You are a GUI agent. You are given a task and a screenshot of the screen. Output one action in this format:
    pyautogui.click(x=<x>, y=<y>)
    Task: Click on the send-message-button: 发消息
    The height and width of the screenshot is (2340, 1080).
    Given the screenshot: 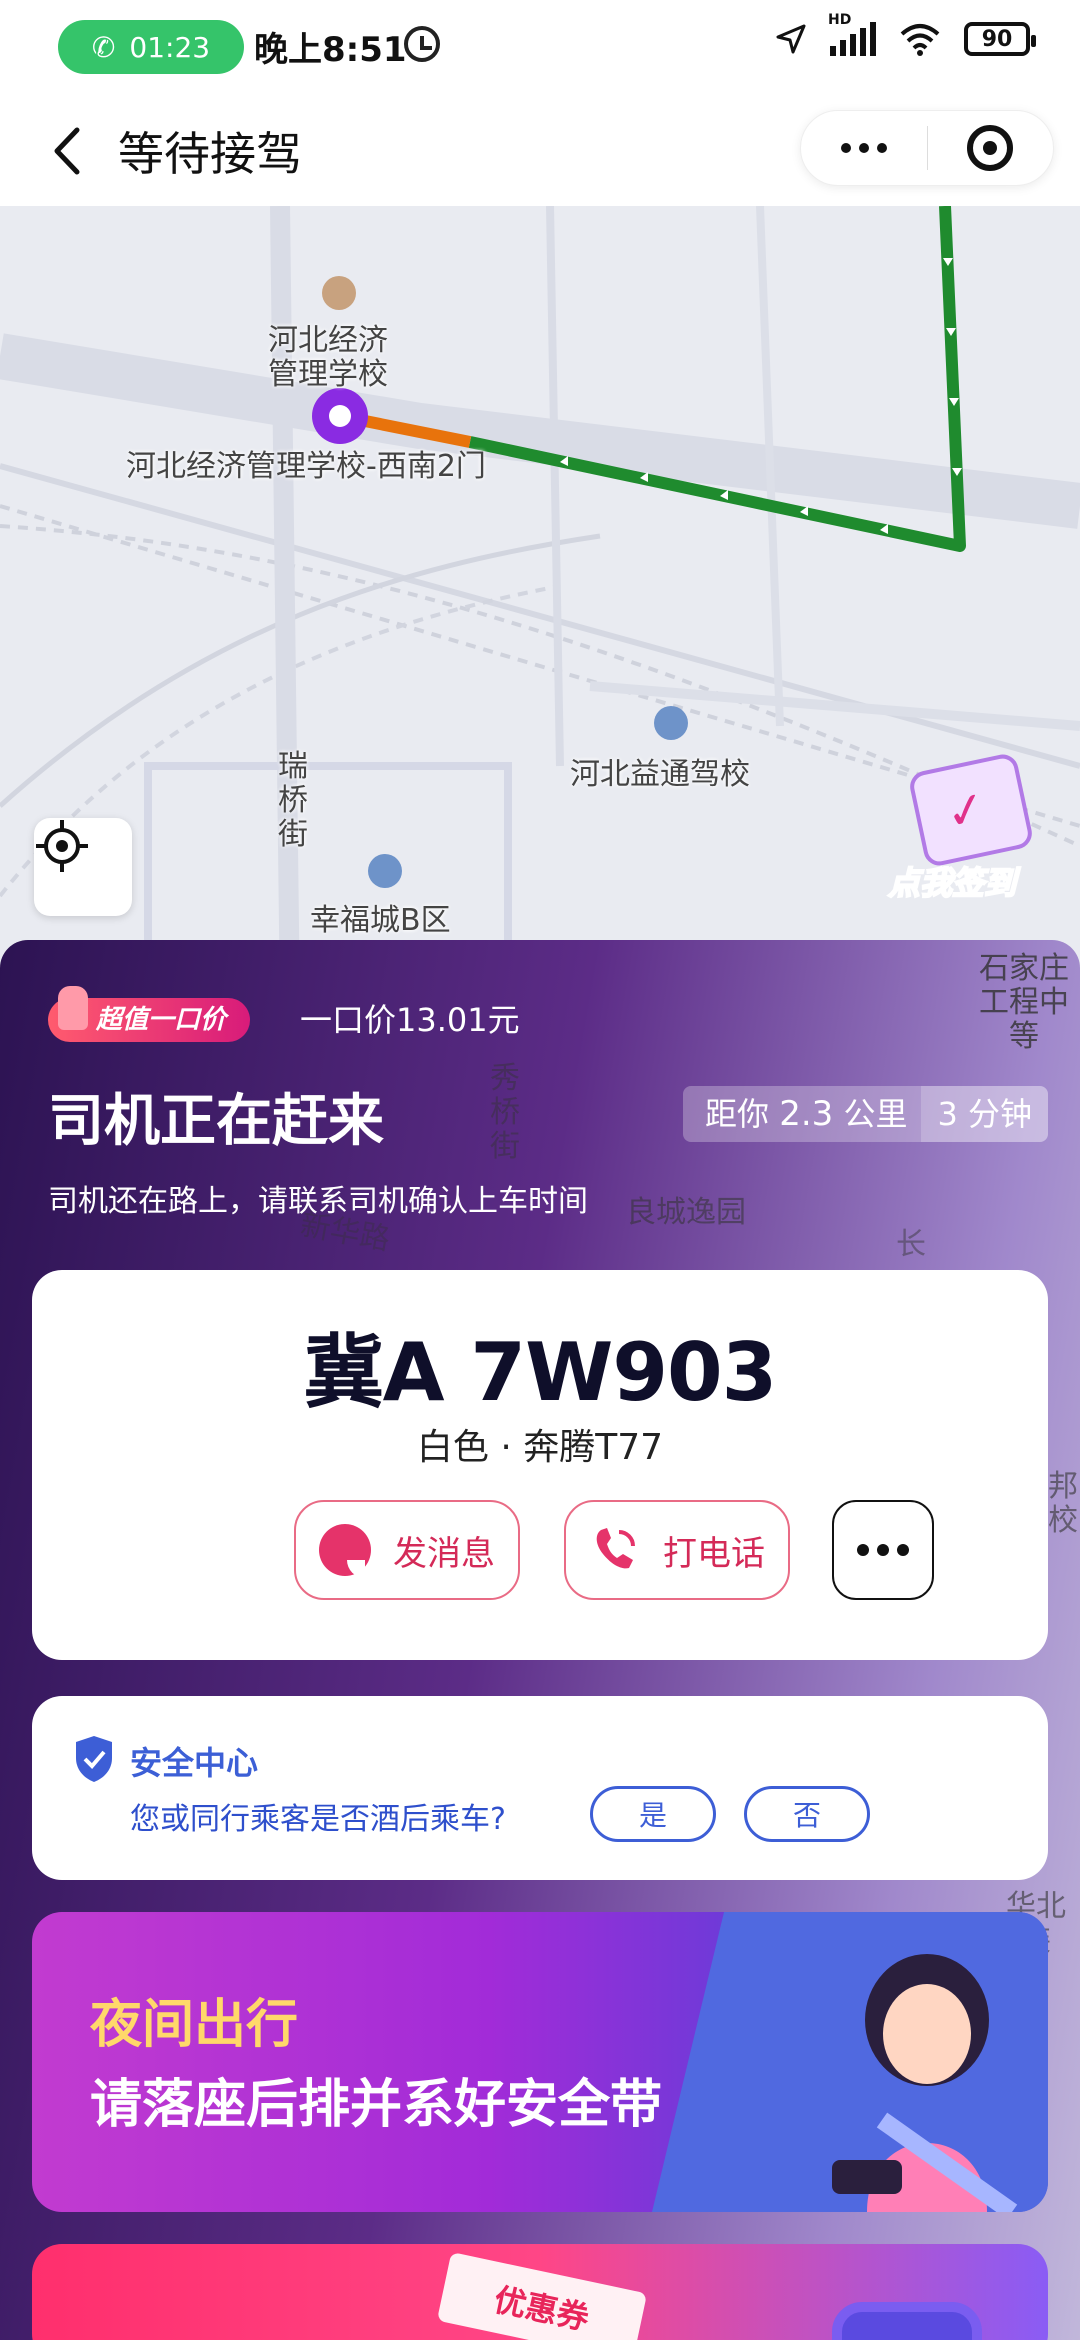 What is the action you would take?
    pyautogui.click(x=407, y=1550)
    